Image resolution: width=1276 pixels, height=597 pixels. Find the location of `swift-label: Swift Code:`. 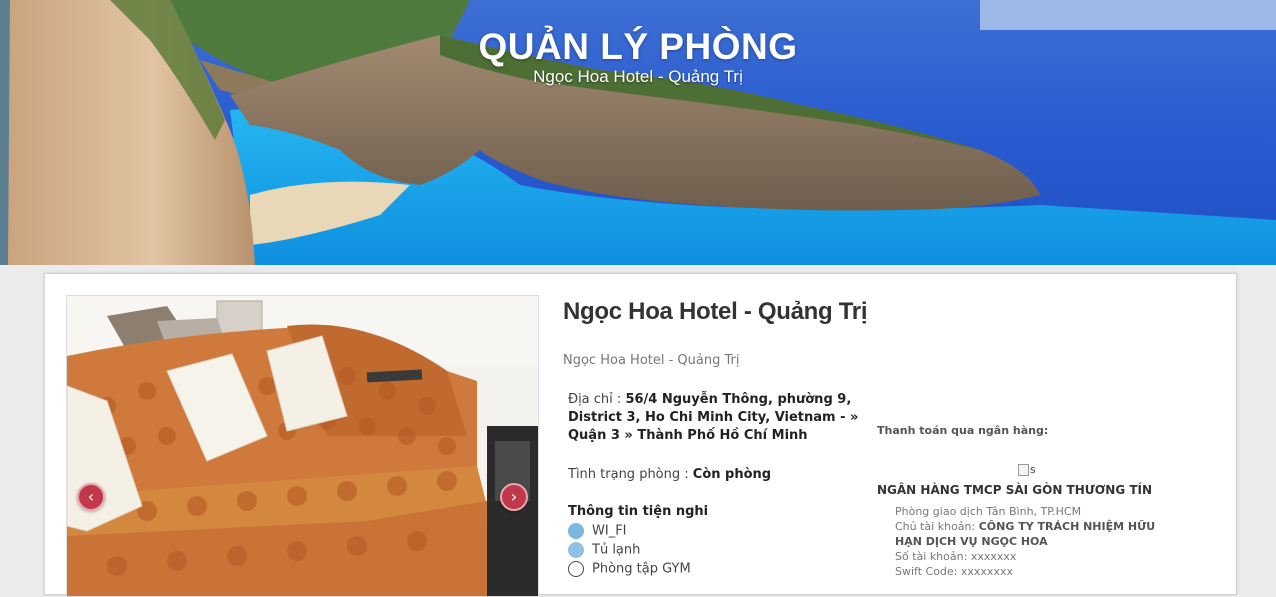

swift-label: Swift Code: is located at coordinates (928, 571).